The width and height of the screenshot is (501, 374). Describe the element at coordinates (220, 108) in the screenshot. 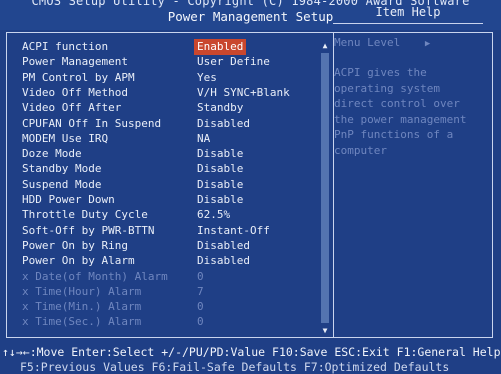

I see `setting-value: Standby` at that location.